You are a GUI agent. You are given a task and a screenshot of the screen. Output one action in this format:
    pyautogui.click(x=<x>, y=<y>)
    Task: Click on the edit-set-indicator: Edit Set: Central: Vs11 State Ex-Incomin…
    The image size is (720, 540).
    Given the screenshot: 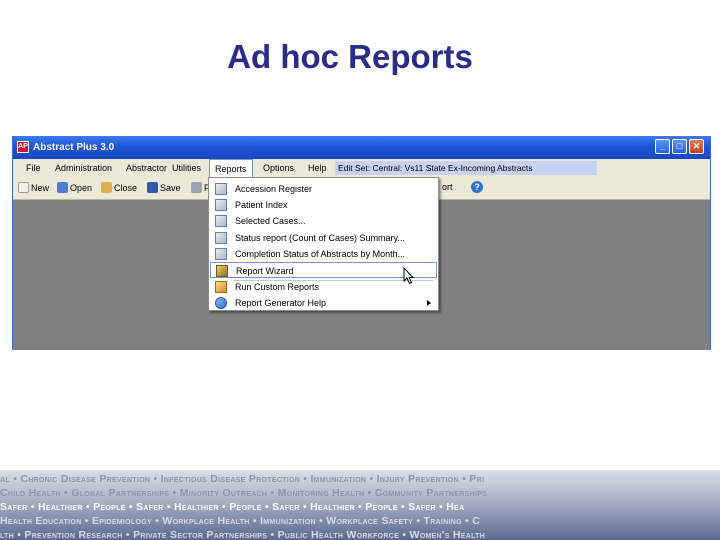 What is the action you would take?
    pyautogui.click(x=466, y=168)
    